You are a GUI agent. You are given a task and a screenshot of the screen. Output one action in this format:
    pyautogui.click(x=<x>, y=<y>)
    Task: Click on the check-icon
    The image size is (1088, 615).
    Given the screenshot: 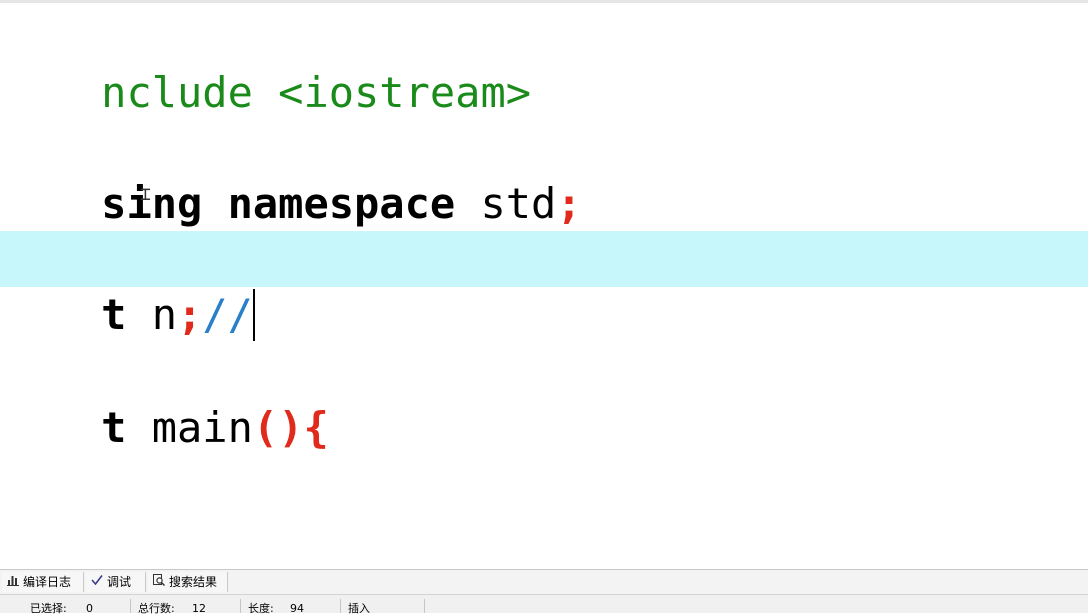 What is the action you would take?
    pyautogui.click(x=97, y=582)
    